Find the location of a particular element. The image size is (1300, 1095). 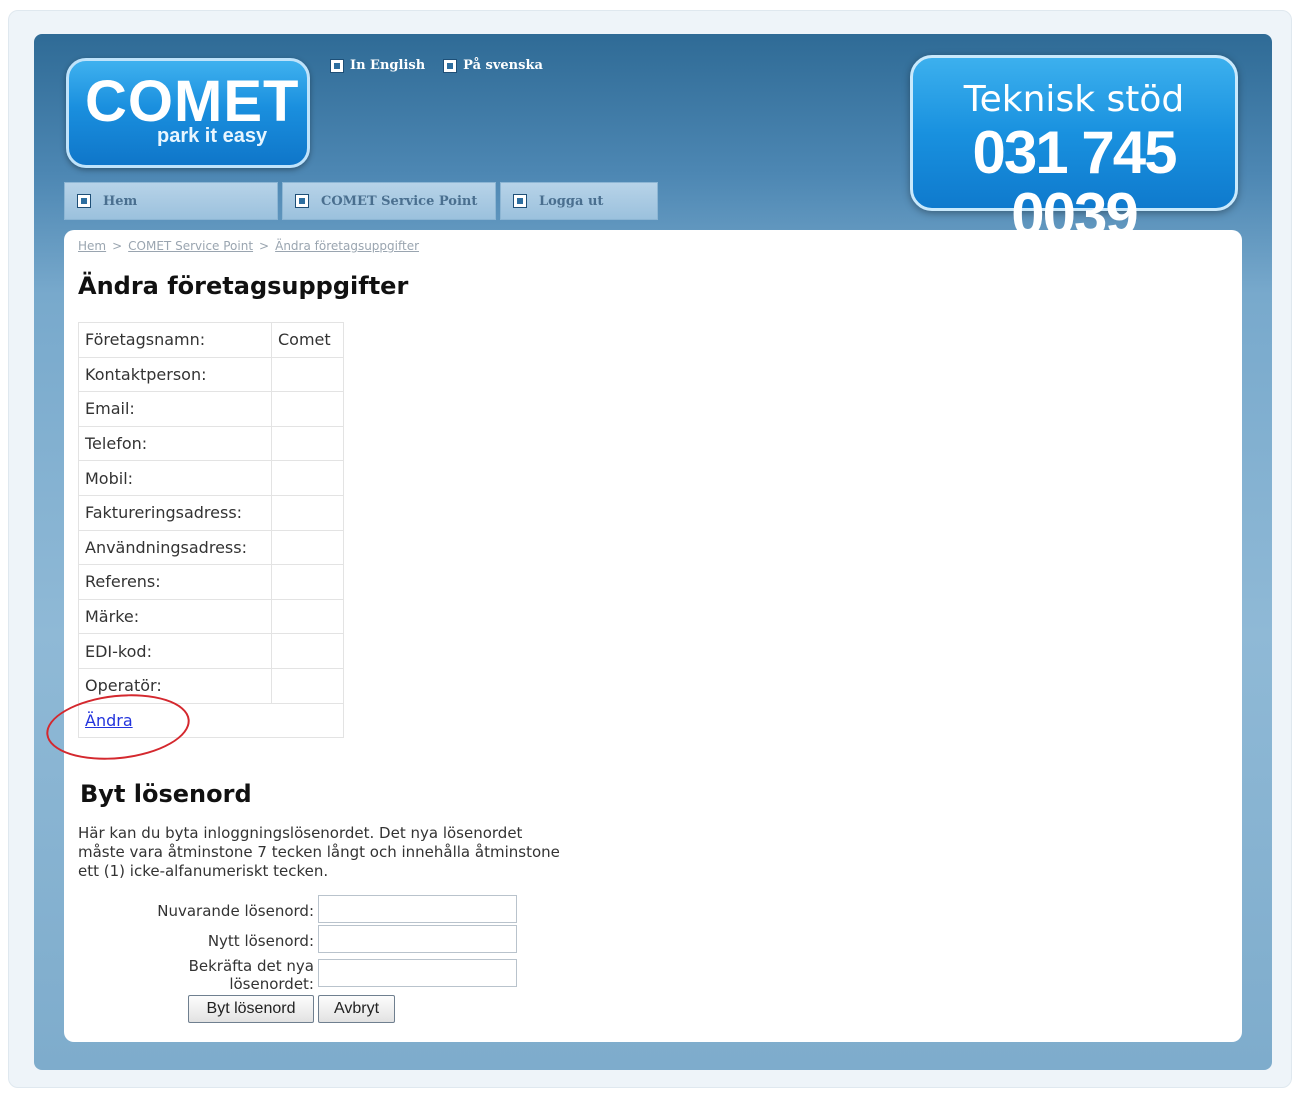

new-password-label: Nytt lösenord: is located at coordinates (260, 941).